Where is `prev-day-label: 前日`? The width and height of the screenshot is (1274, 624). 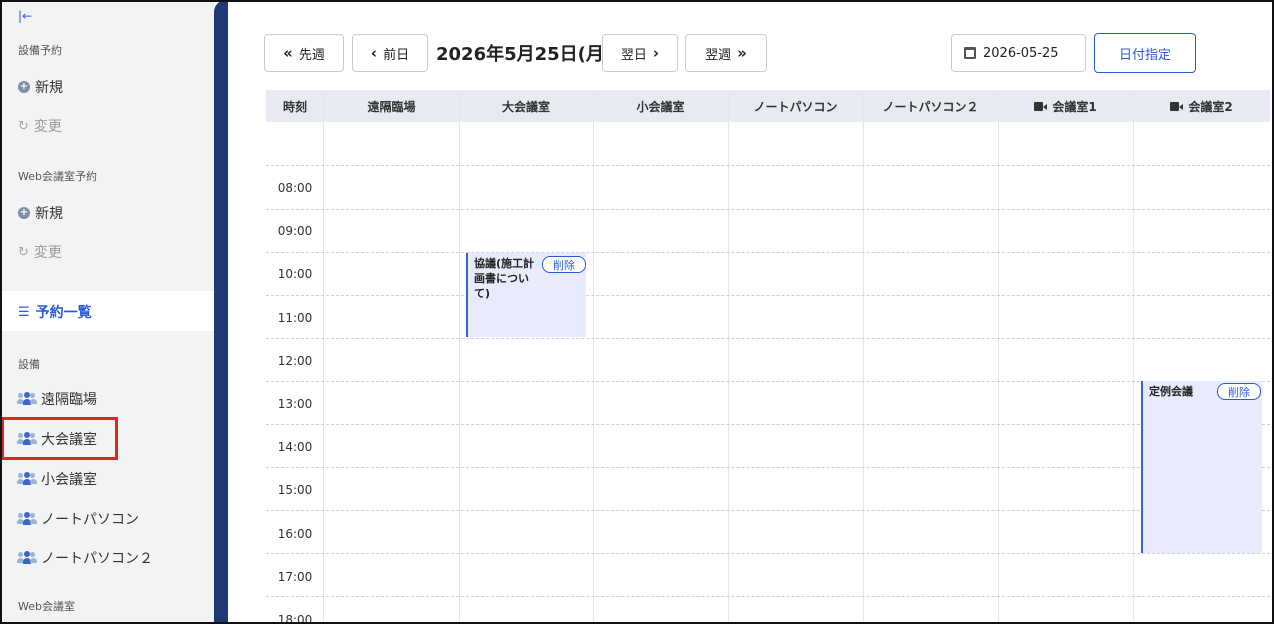
prev-day-label: 前日 is located at coordinates (396, 55).